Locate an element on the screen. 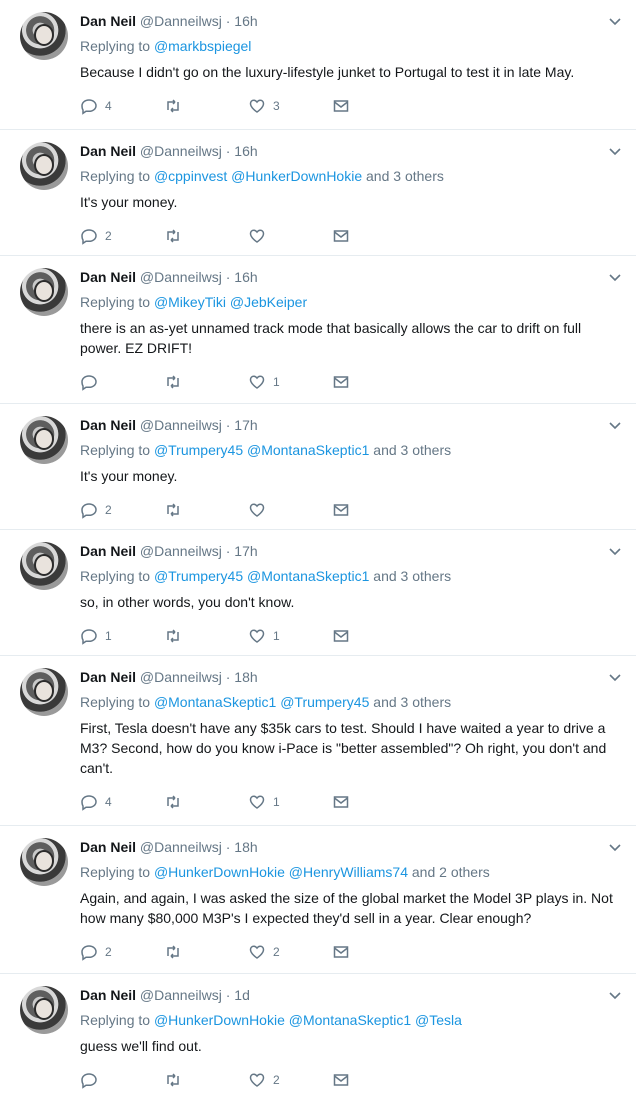 The image size is (636, 1106). mention-links: @HunkerDownHokie @MontanaSkeptic1 @Tesla is located at coordinates (308, 1020).